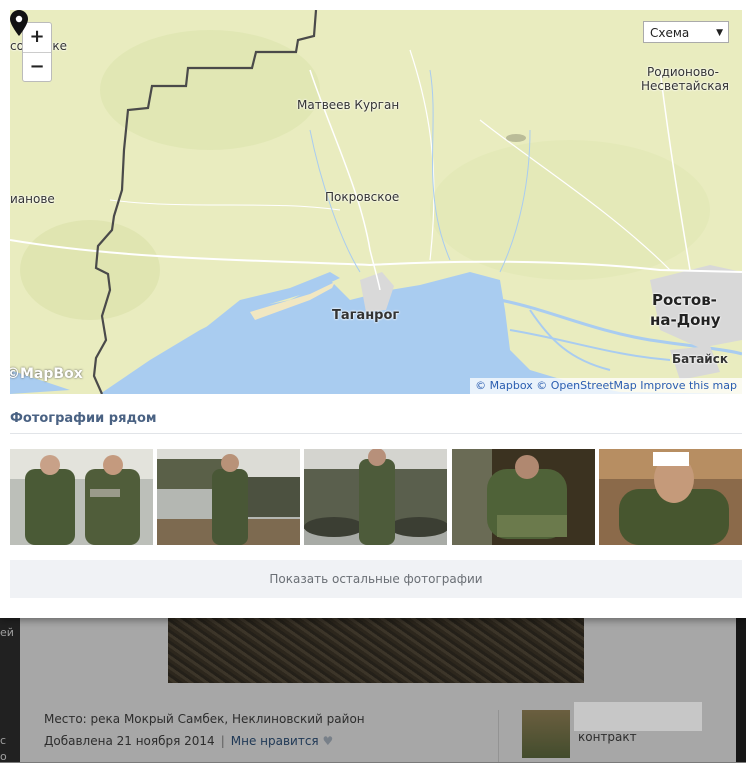  I want to click on location-pin-icon, so click(19, 23).